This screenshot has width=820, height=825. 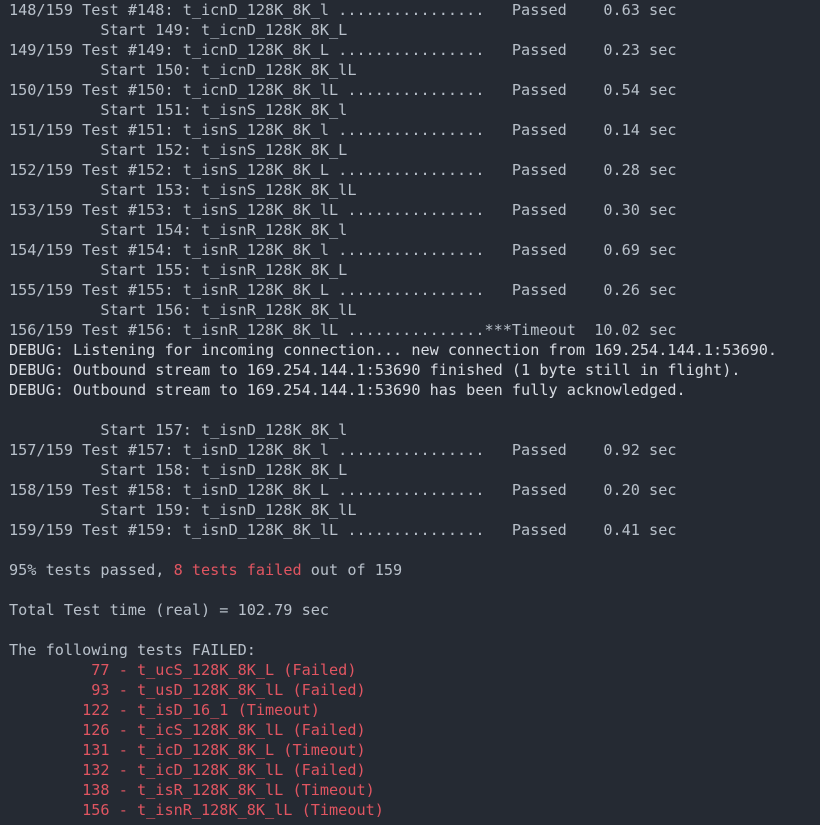 I want to click on failed-test-item: 156 - t_isnR_128K_8K_lL (Timeout), so click(x=196, y=810).